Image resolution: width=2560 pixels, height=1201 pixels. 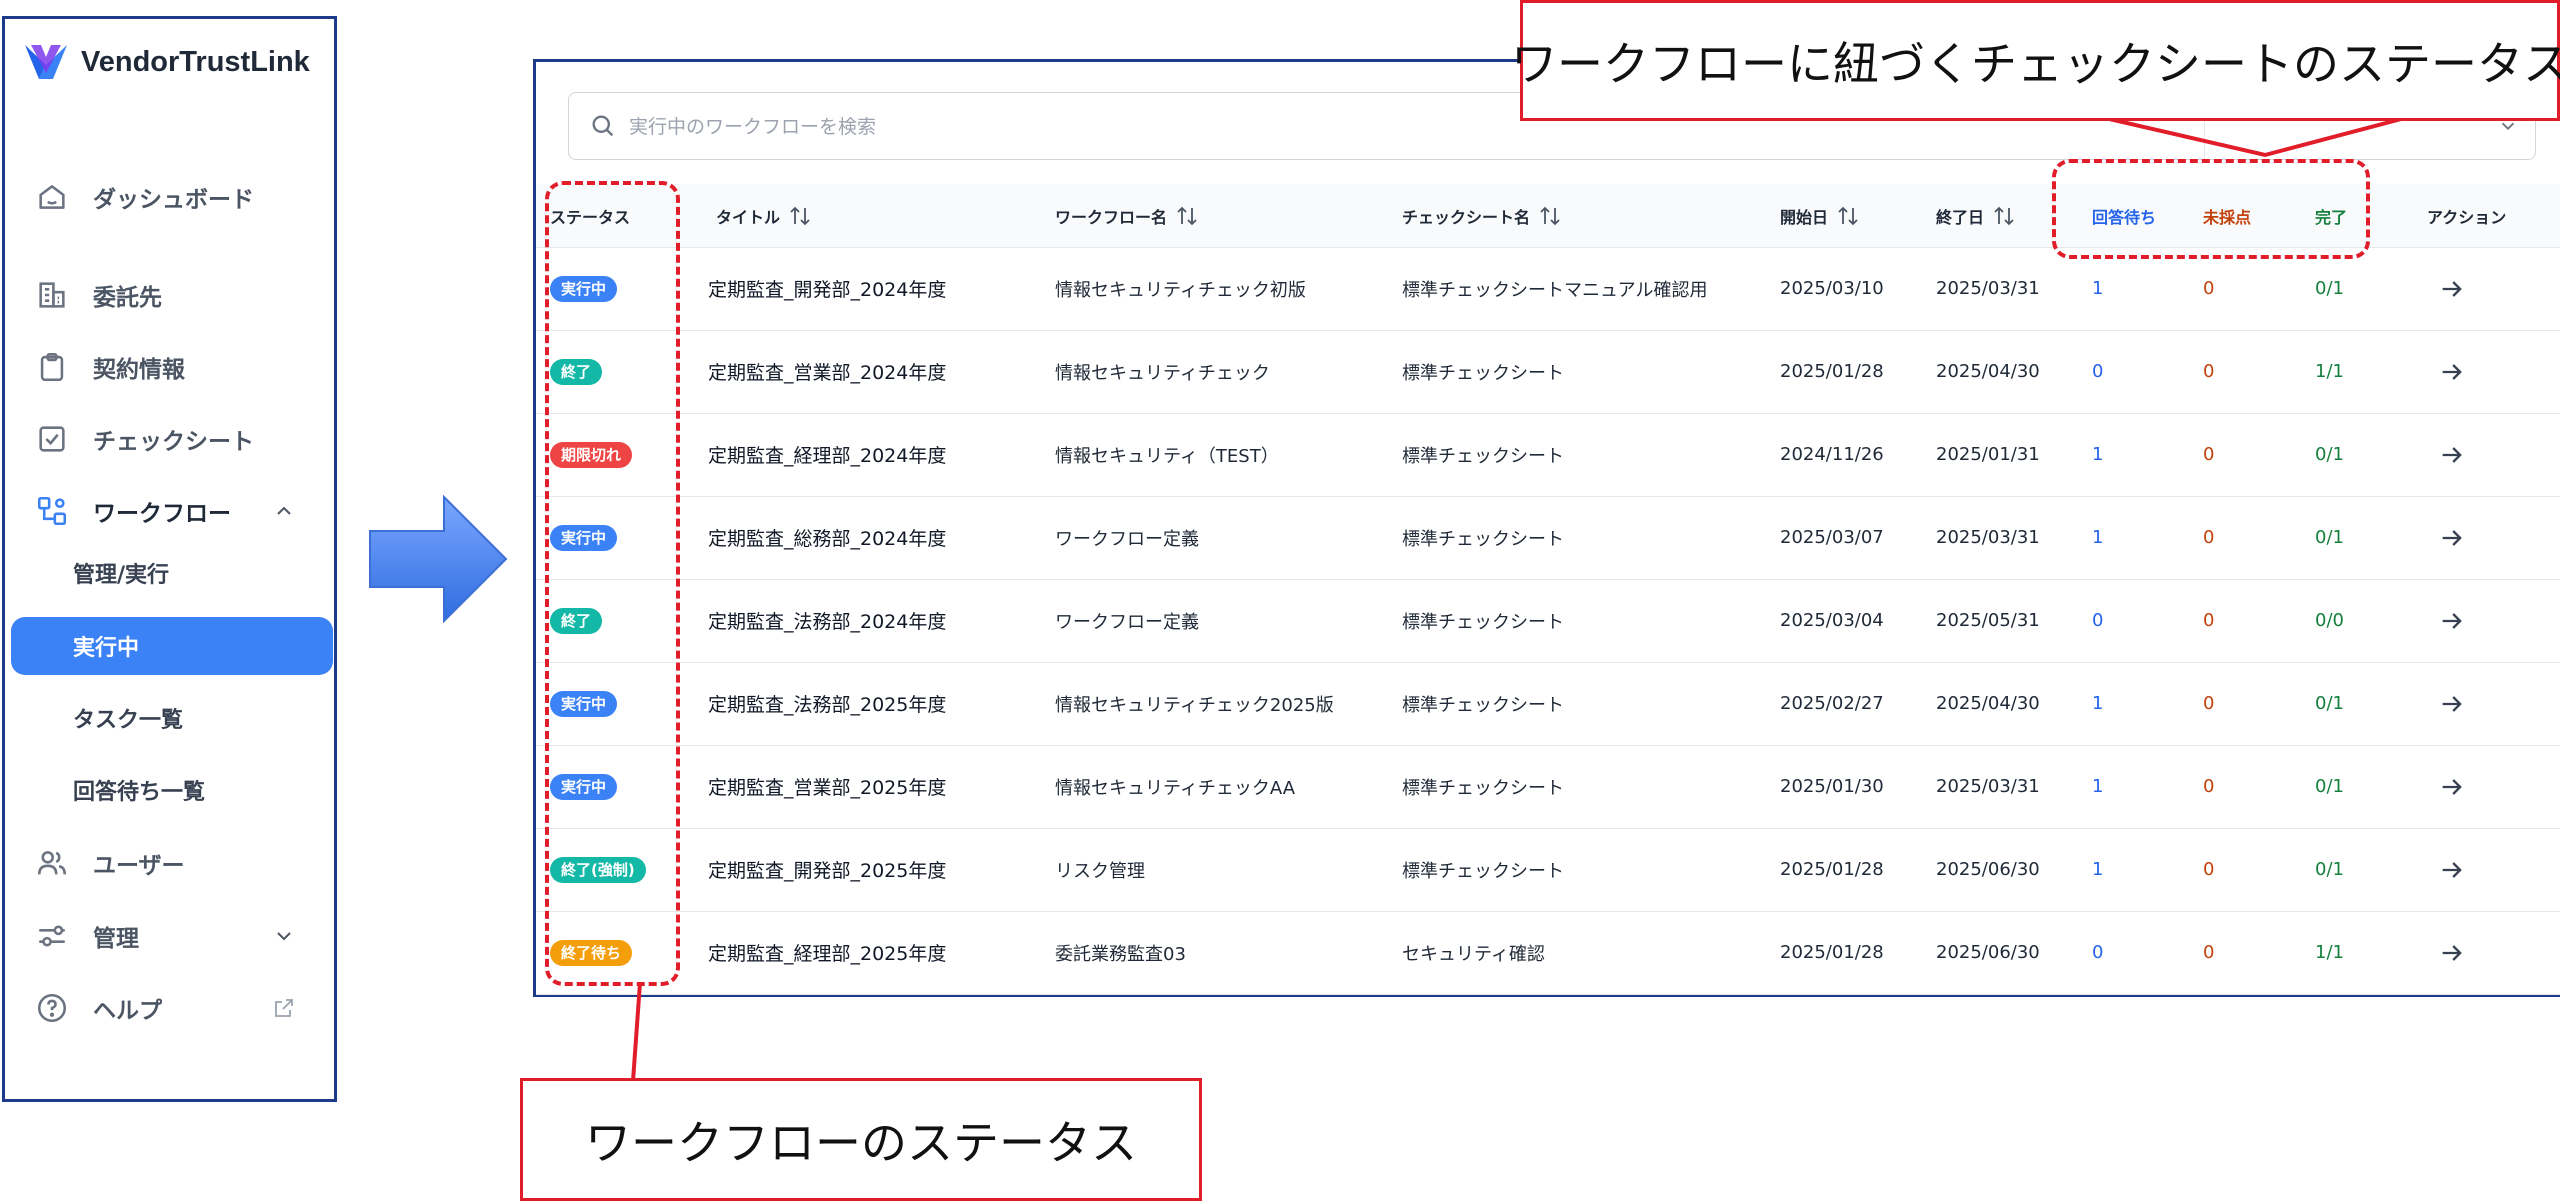 What do you see at coordinates (169, 863) in the screenshot?
I see `sidebar-item-users: ユーザー` at bounding box center [169, 863].